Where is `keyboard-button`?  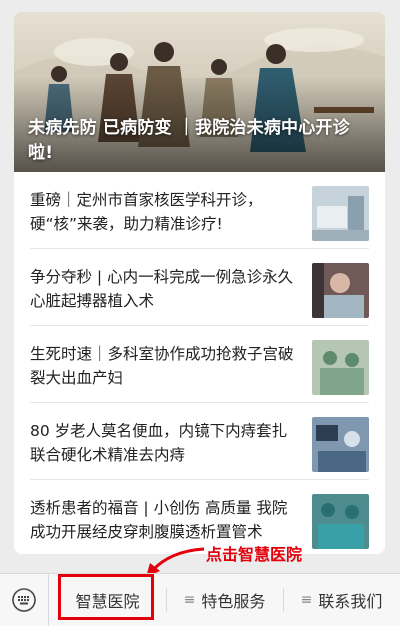
keyboard-button is located at coordinates (24, 600).